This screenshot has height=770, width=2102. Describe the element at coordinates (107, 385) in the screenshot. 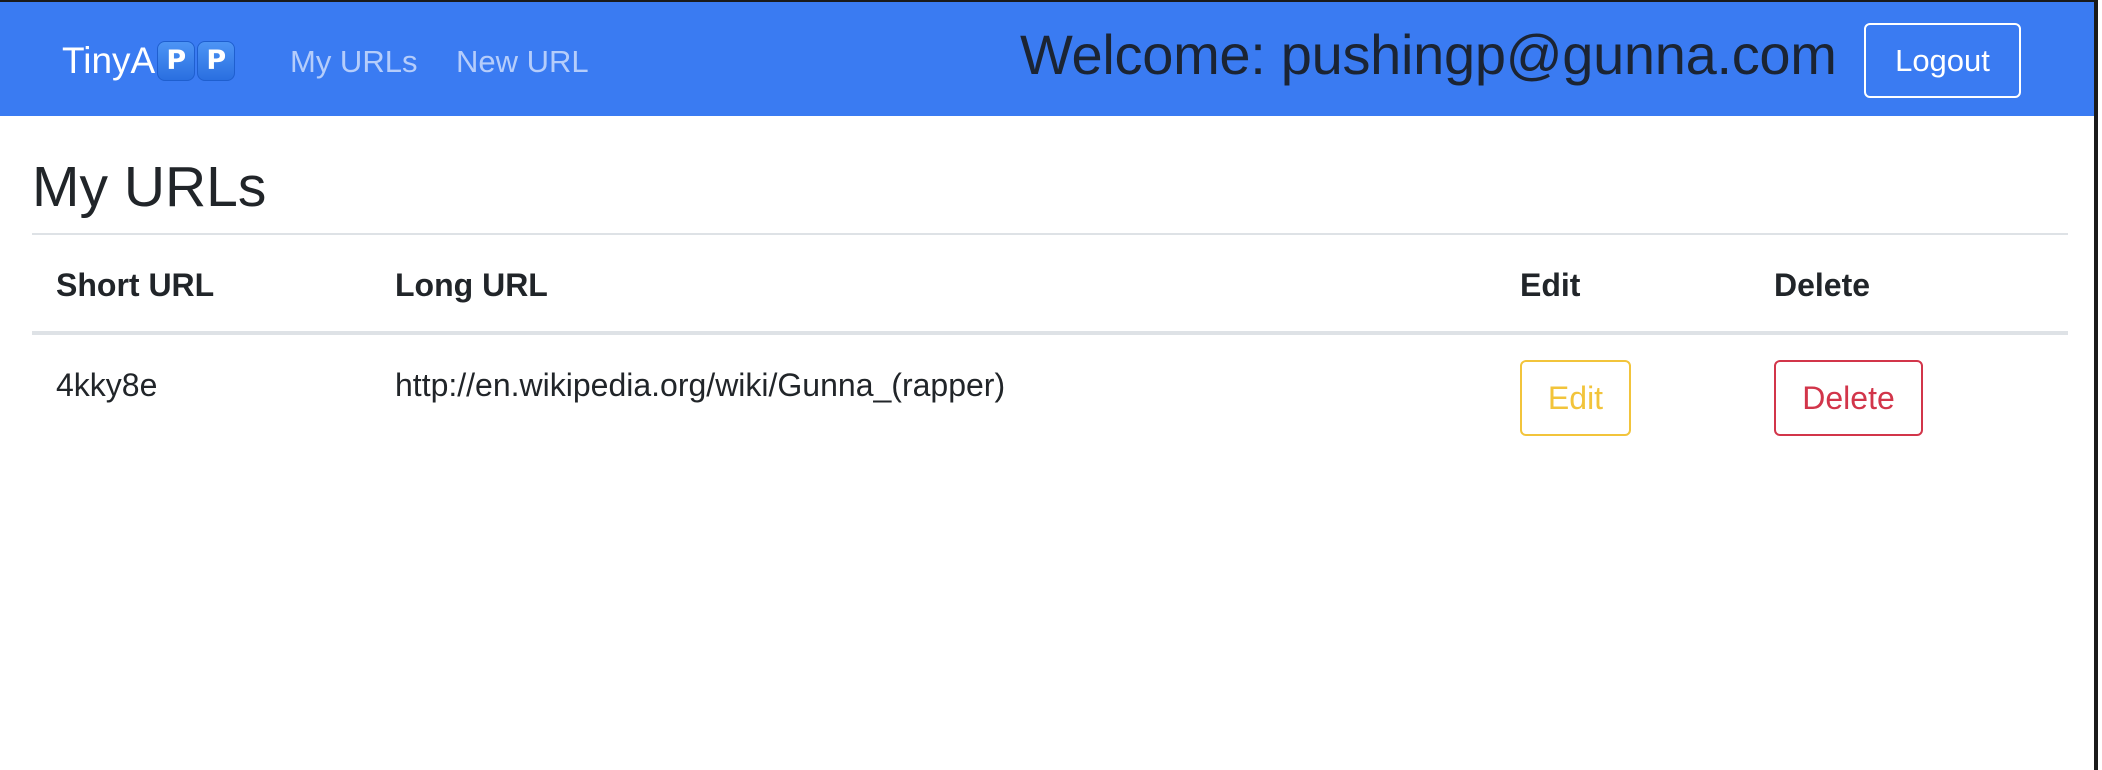

I see `short-url-cell: 4kky8e` at that location.